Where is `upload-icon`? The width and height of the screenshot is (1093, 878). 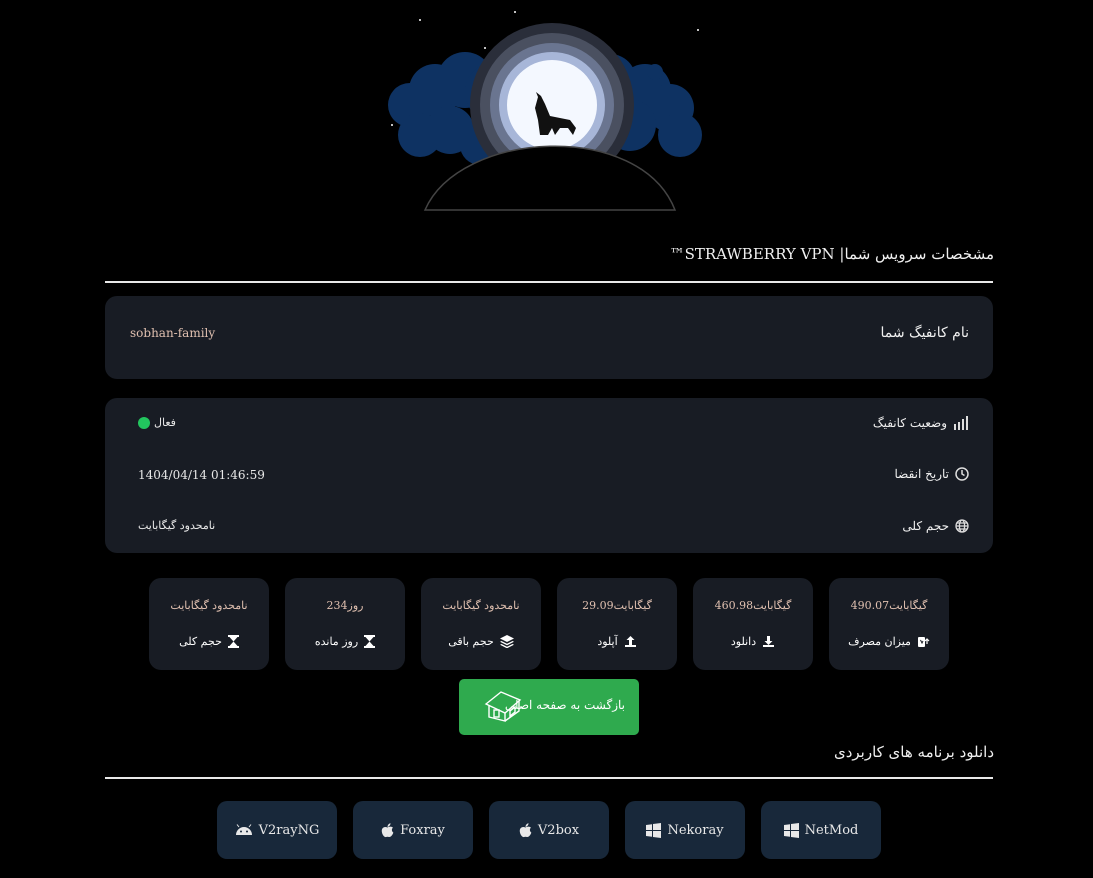 upload-icon is located at coordinates (630, 641).